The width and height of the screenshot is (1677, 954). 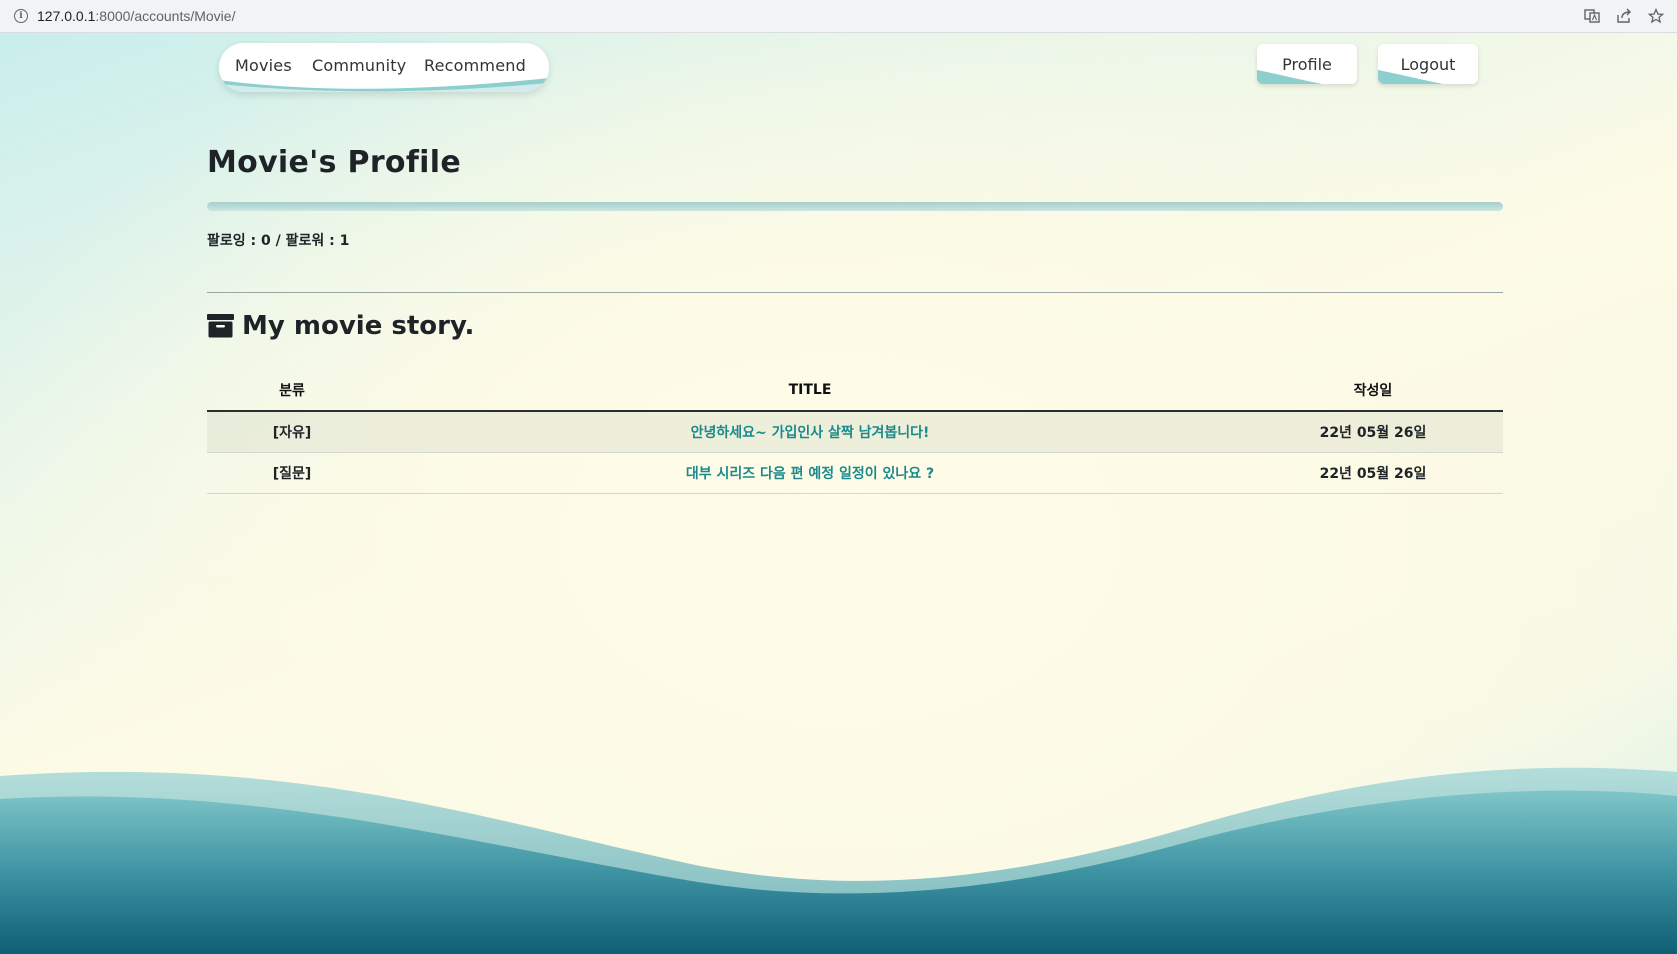 What do you see at coordinates (359, 65) in the screenshot?
I see `nav-community-link: Community` at bounding box center [359, 65].